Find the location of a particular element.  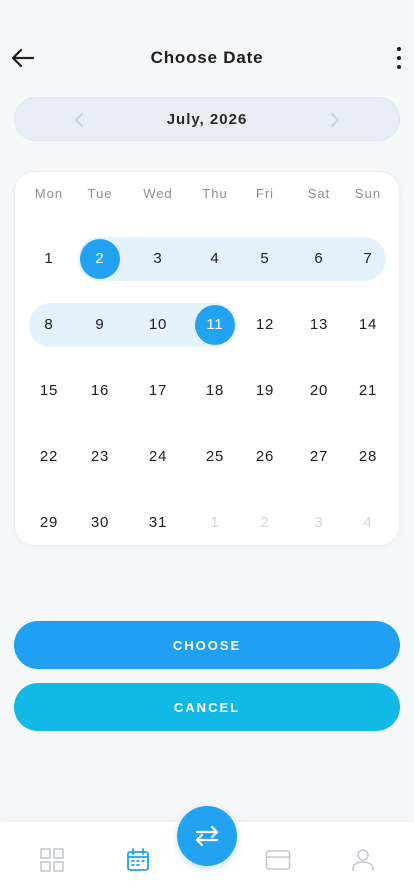

choose-button: CHOOSE is located at coordinates (207, 645).